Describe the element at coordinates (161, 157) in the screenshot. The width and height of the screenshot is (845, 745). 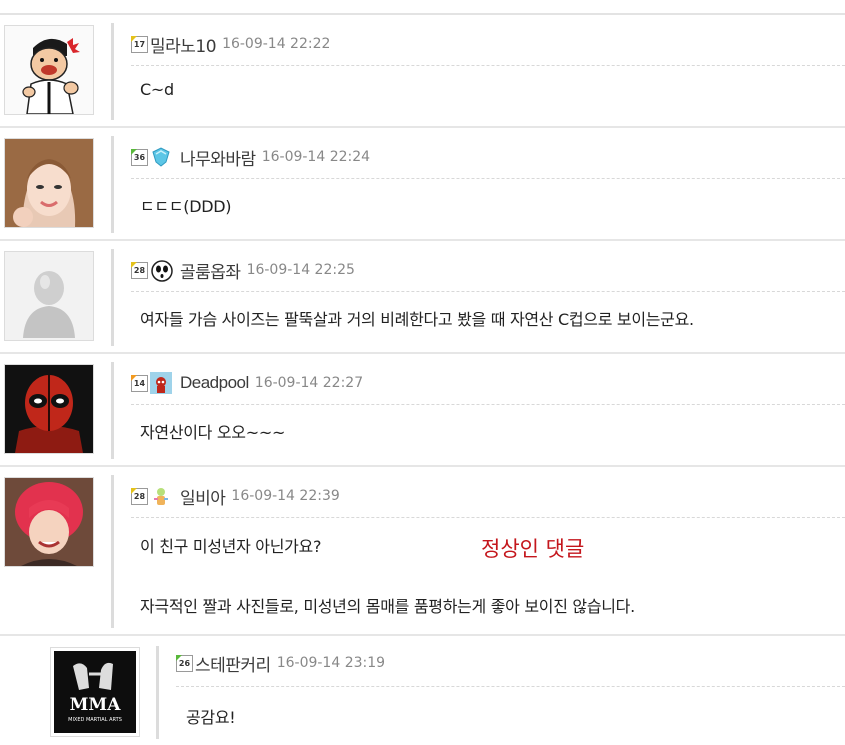
I see `diamond-badge-icon` at that location.